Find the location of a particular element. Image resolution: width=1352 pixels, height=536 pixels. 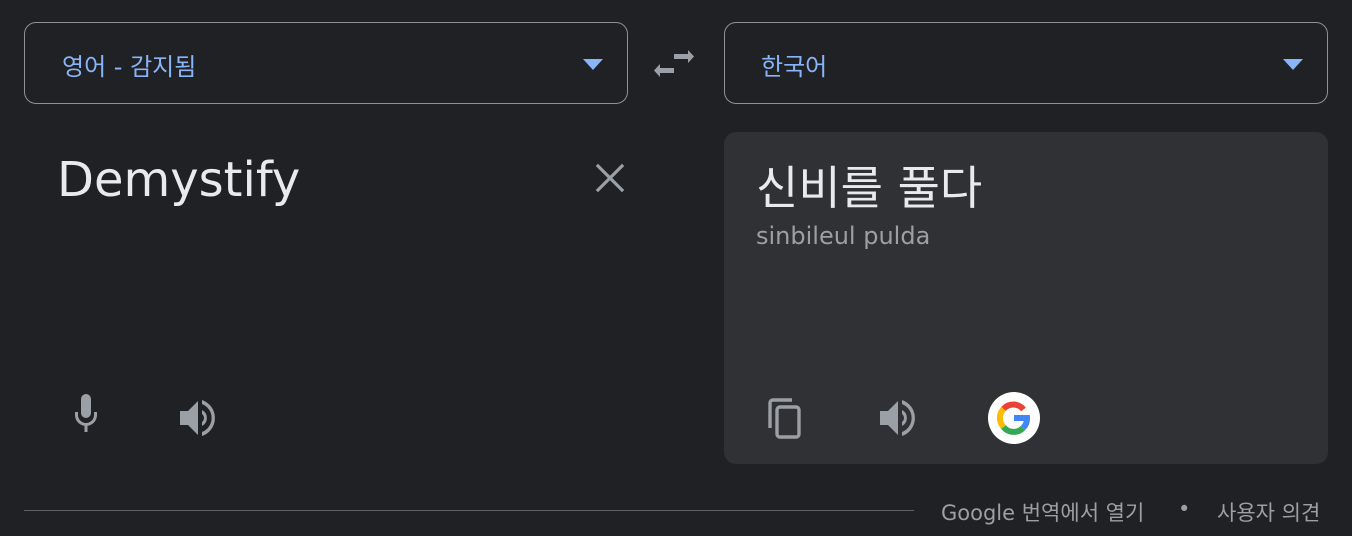

close-icon is located at coordinates (610, 178).